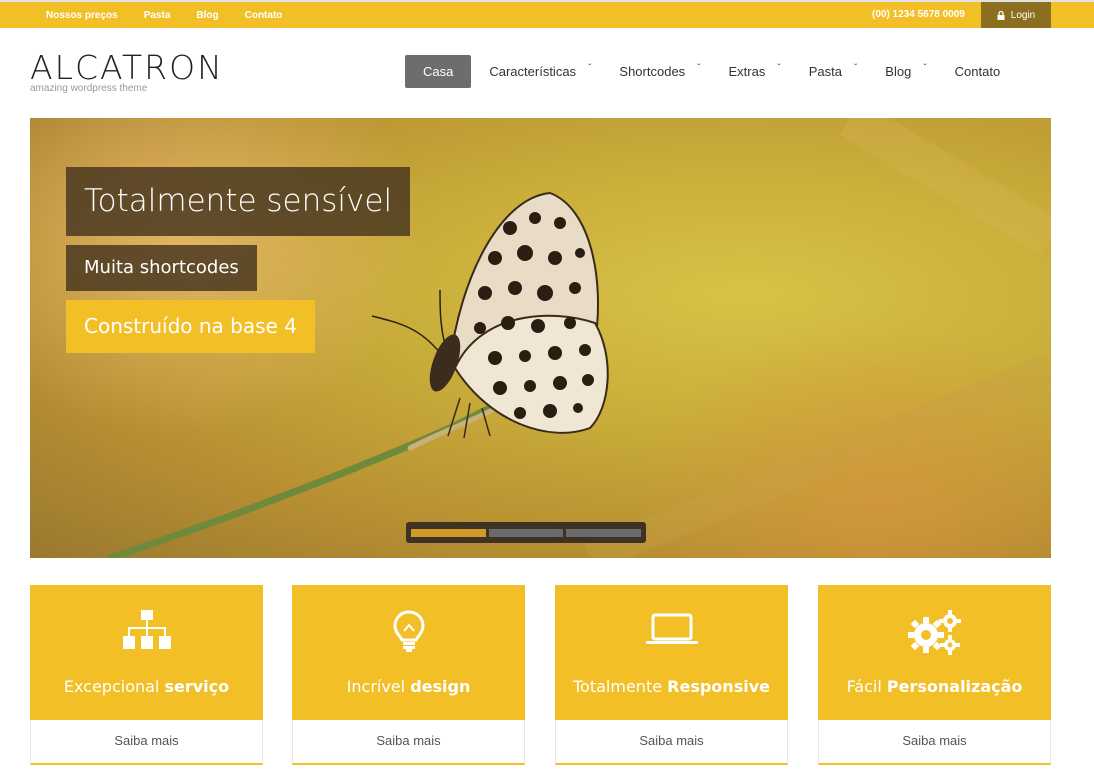  I want to click on nav-label: Blog, so click(898, 71).